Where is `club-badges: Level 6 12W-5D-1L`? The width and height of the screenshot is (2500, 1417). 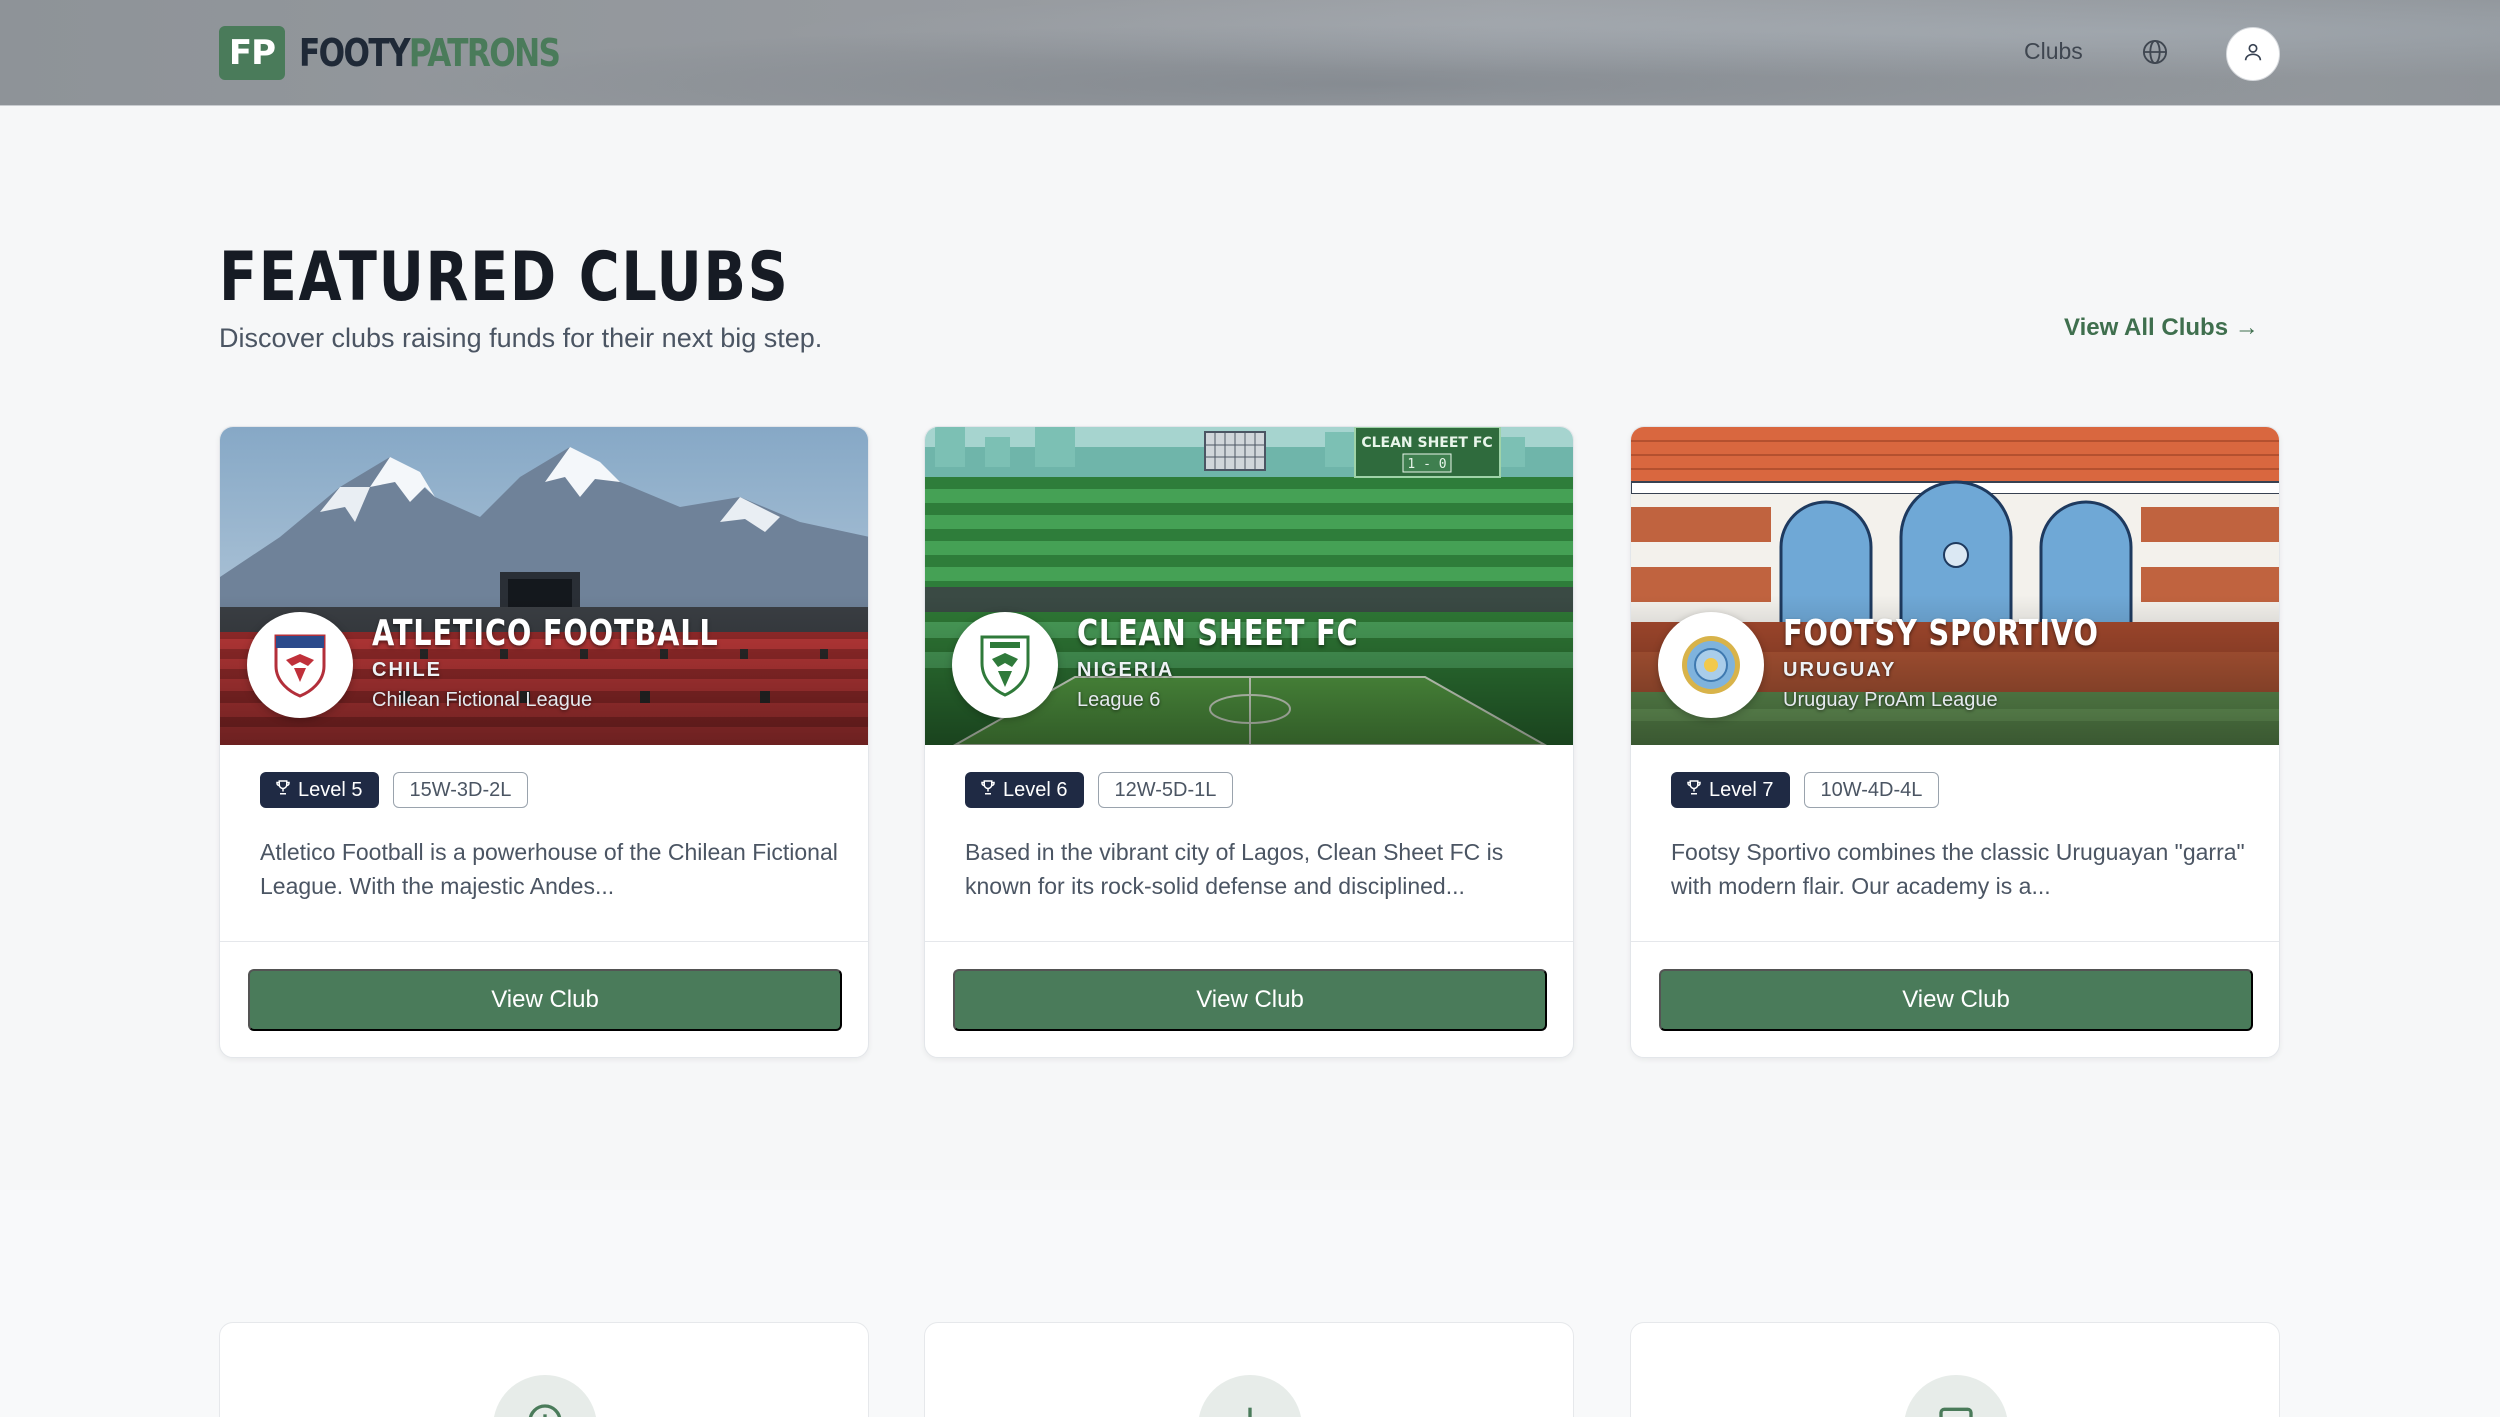 club-badges: Level 6 12W-5D-1L is located at coordinates (1099, 790).